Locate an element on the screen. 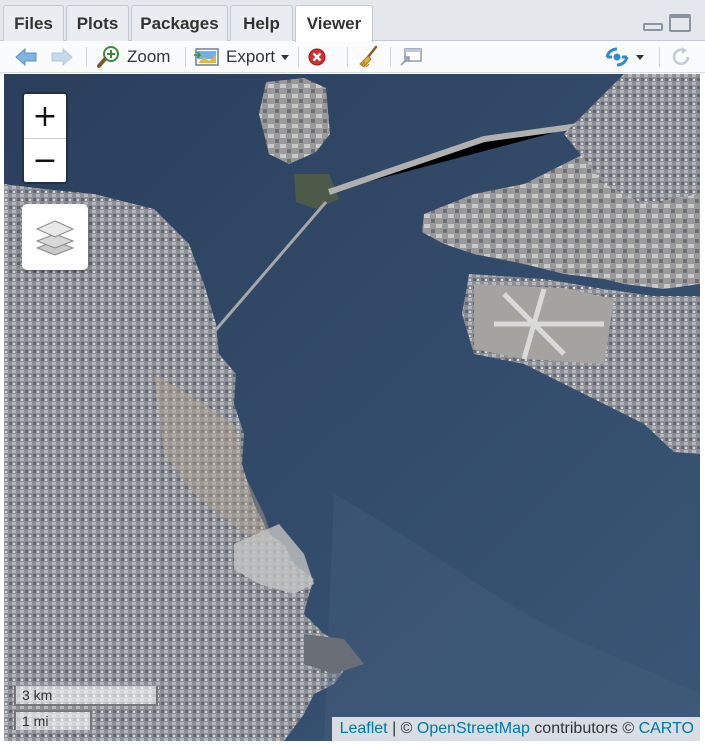 The image size is (705, 745). remove-icon is located at coordinates (317, 57).